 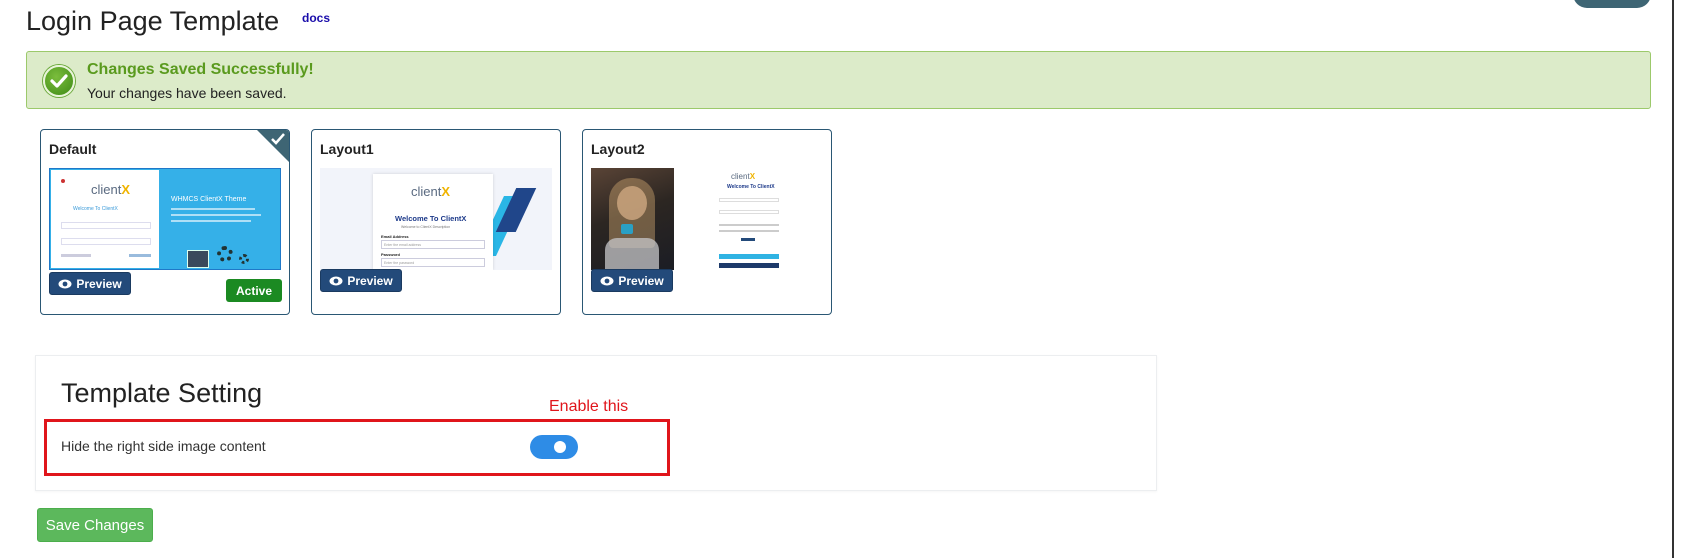 I want to click on template-name: Layout1, so click(x=347, y=149).